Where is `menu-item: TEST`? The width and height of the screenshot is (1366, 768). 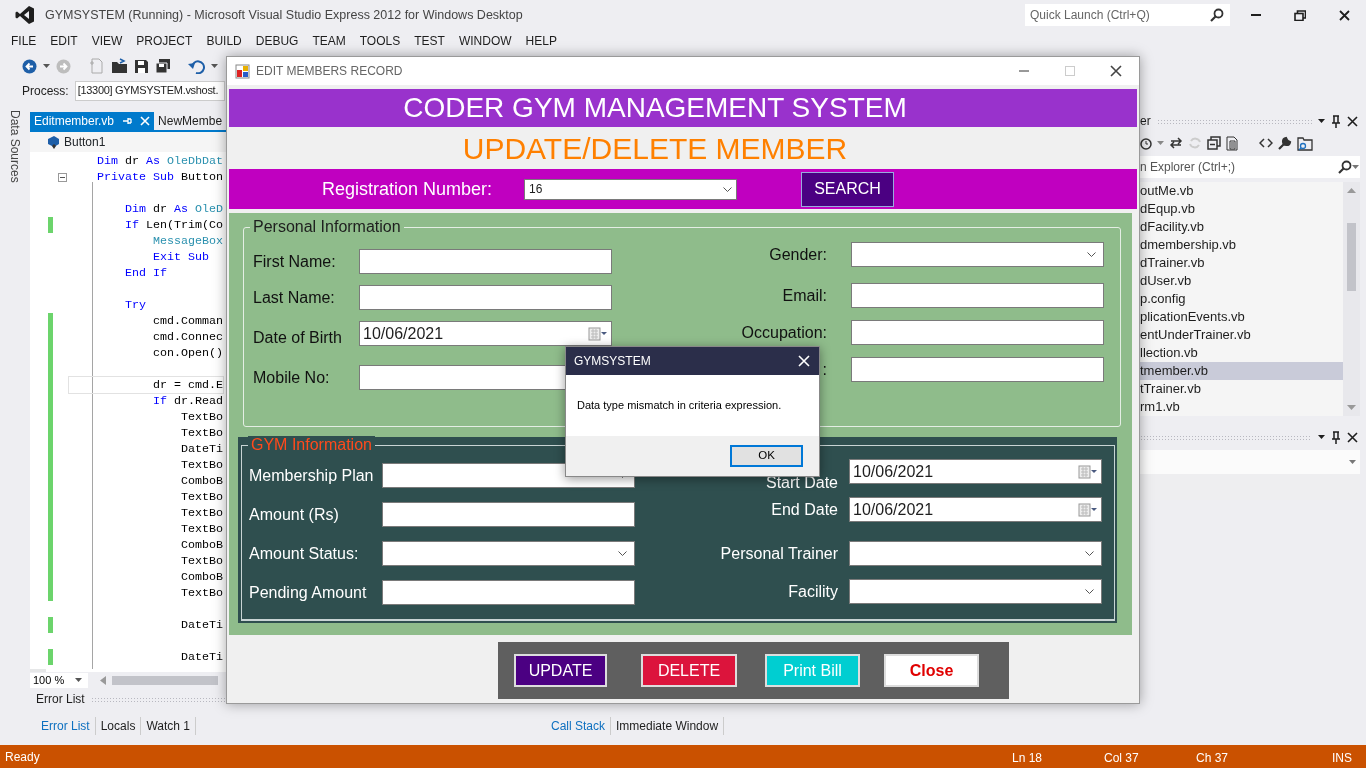
menu-item: TEST is located at coordinates (429, 41).